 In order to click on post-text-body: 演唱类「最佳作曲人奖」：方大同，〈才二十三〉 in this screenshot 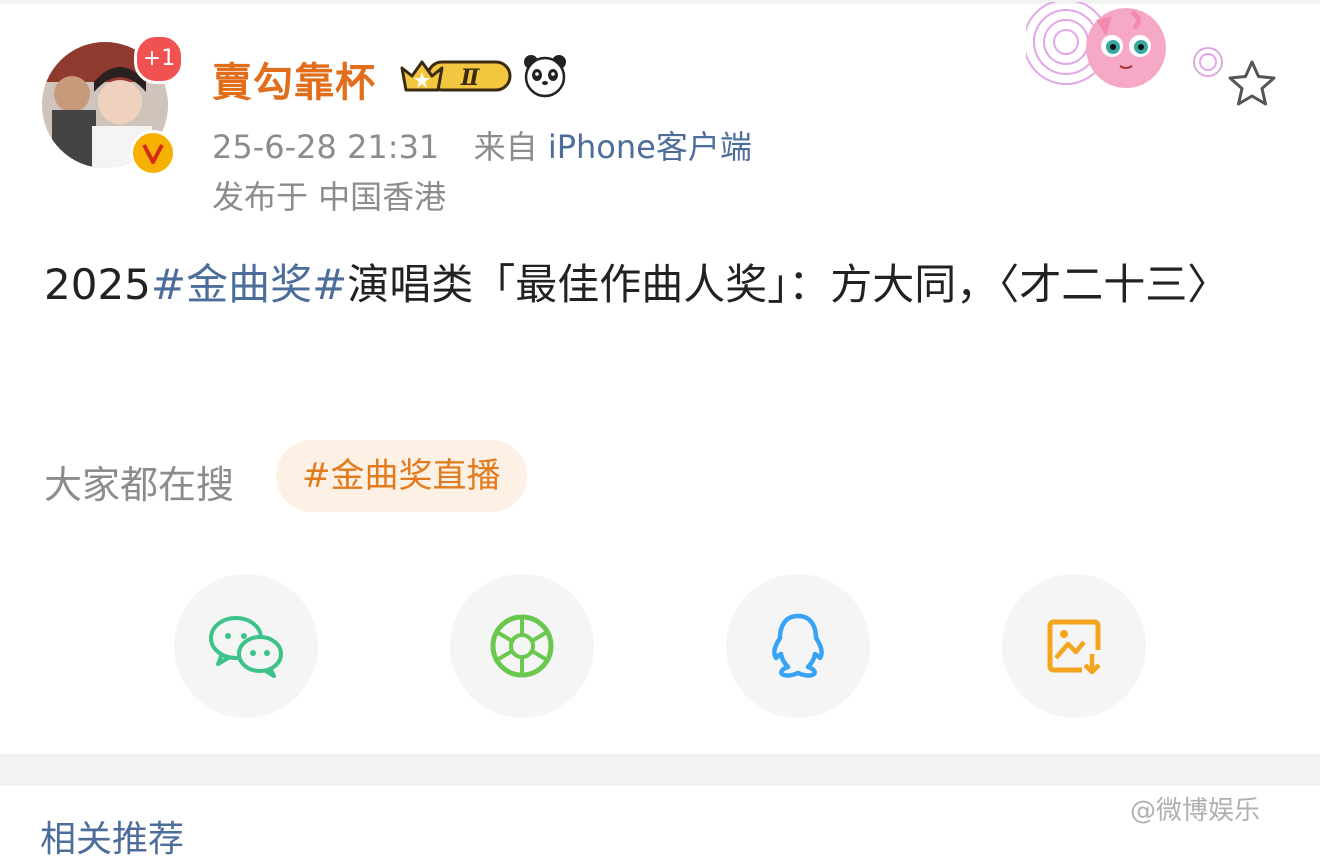, I will do `click(788, 284)`.